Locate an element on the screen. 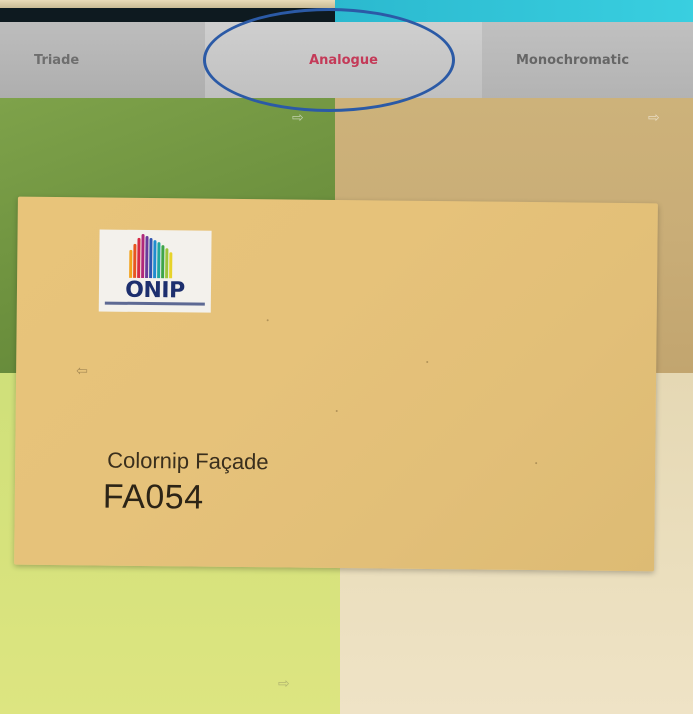  onip-logo: ONIP is located at coordinates (155, 271).